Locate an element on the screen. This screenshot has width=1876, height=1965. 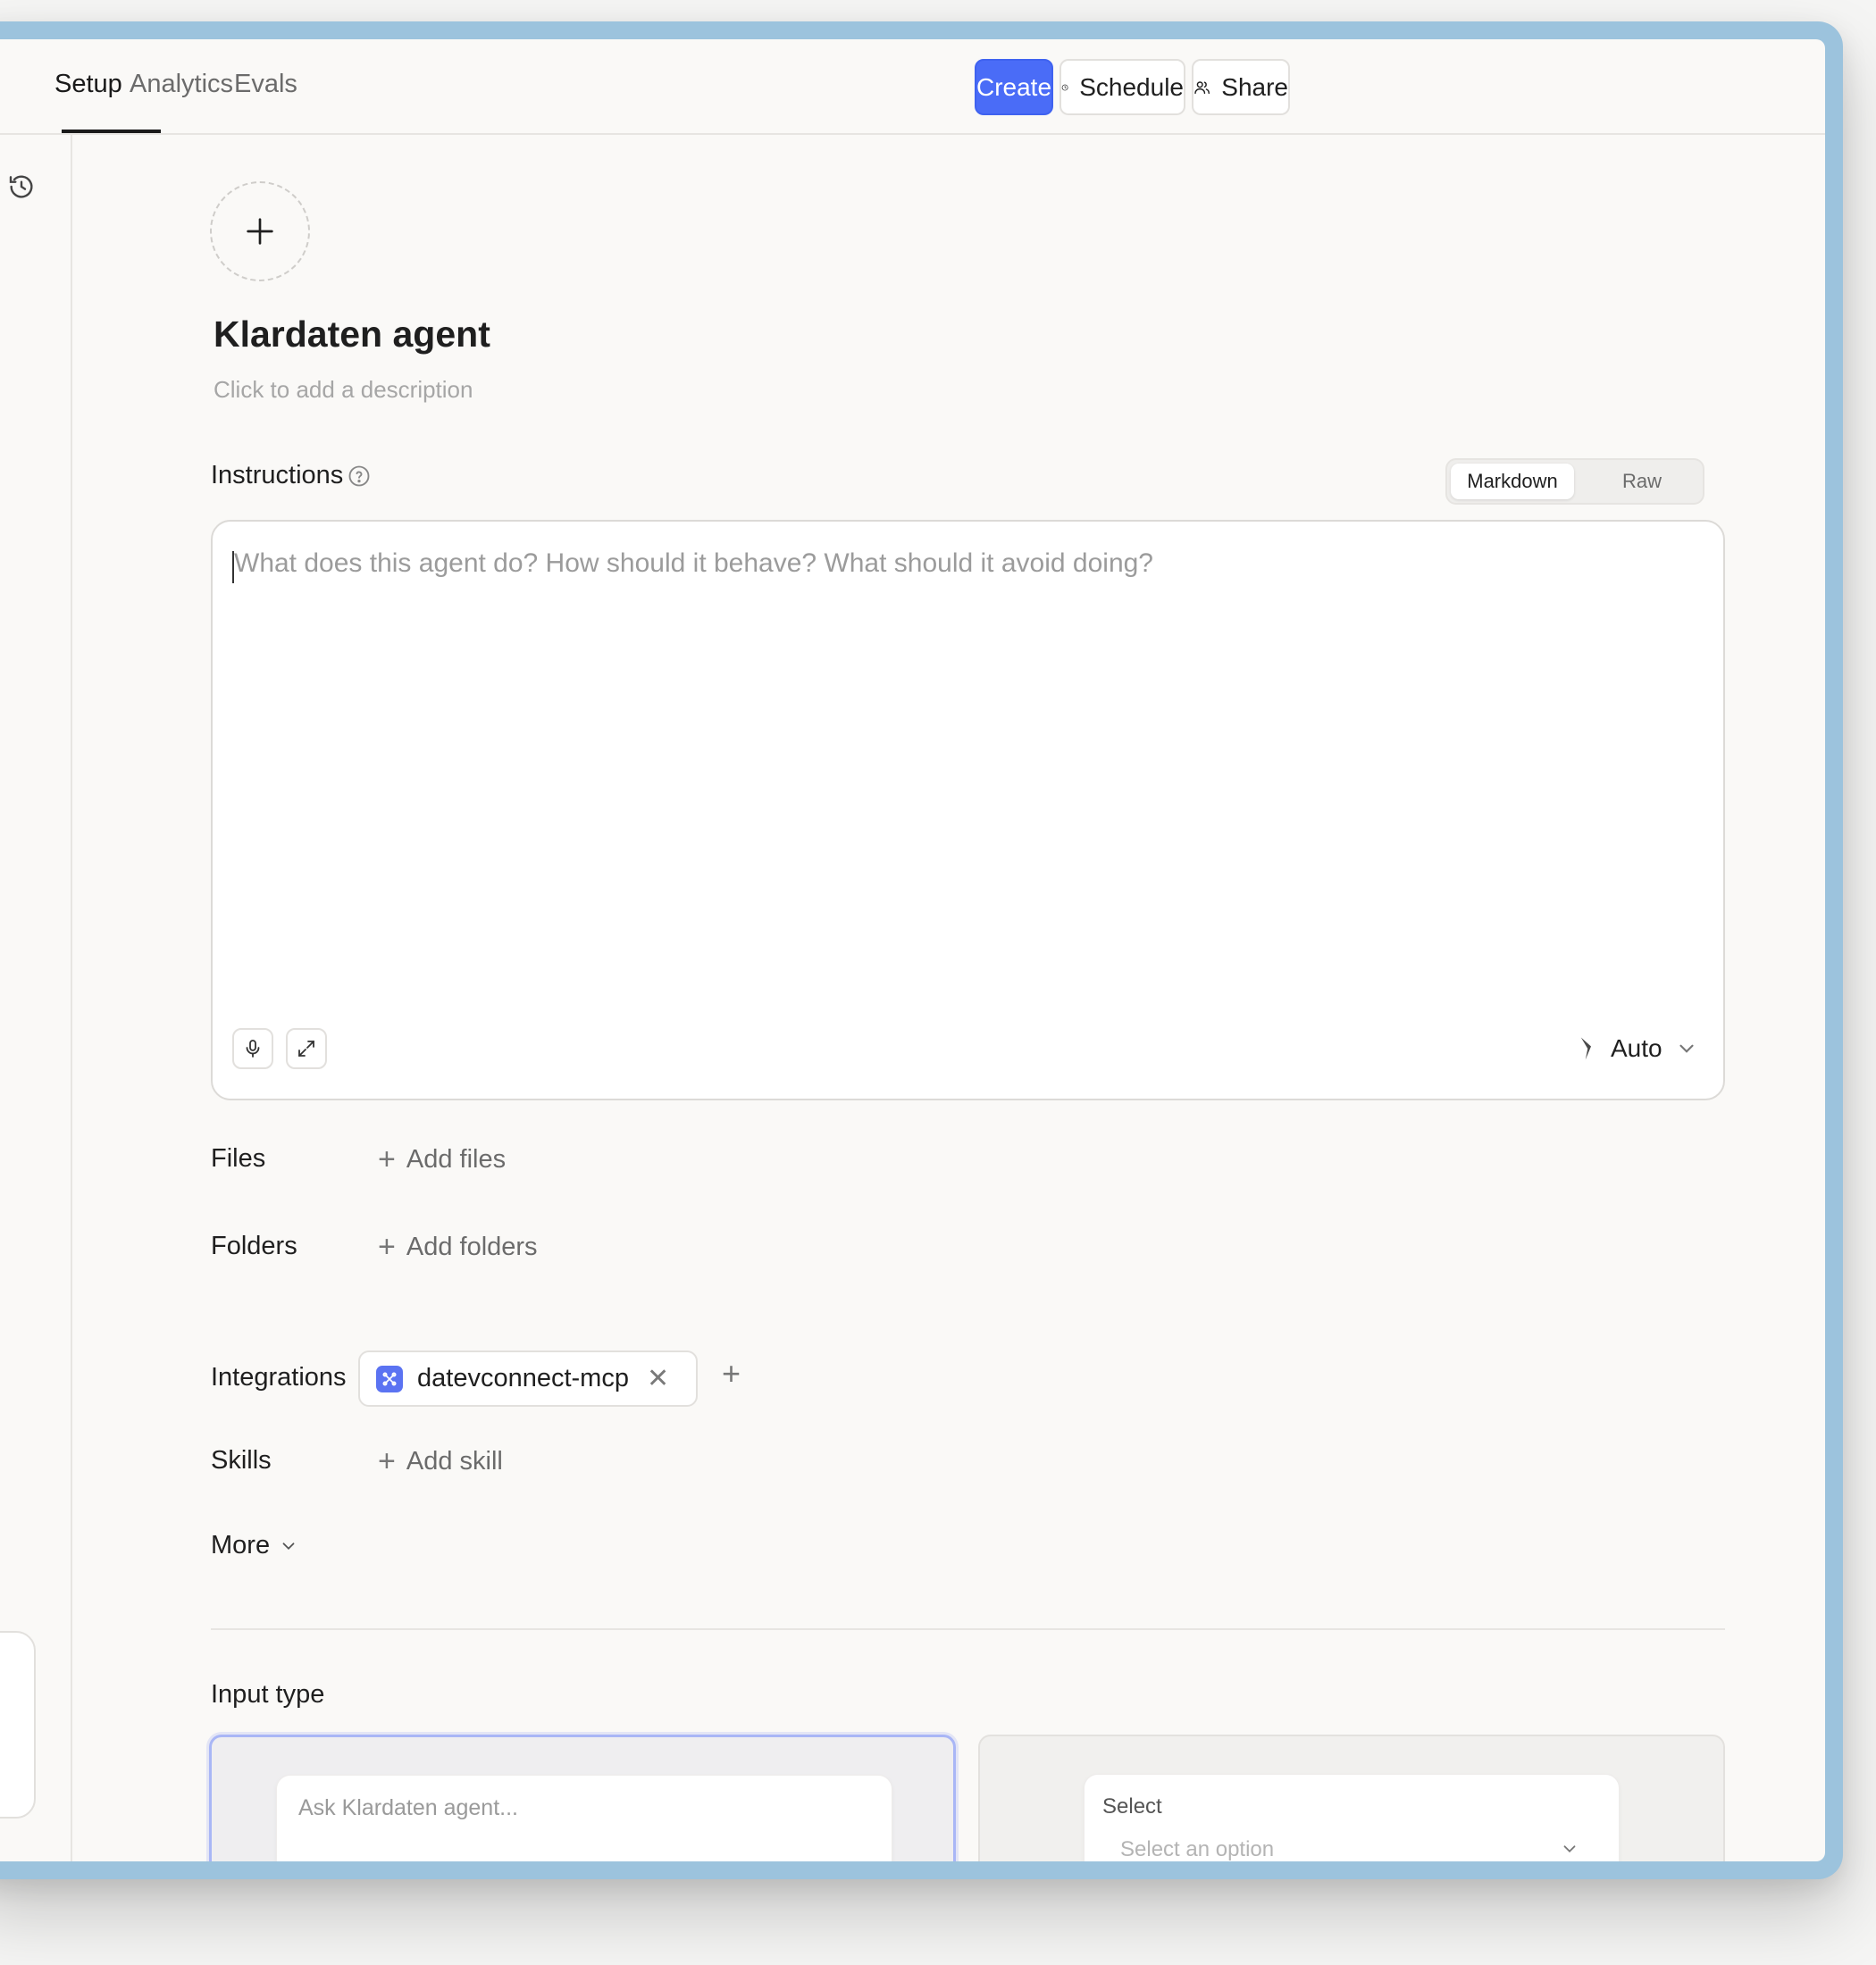
agent-name: Klardaten agent is located at coordinates (352, 334).